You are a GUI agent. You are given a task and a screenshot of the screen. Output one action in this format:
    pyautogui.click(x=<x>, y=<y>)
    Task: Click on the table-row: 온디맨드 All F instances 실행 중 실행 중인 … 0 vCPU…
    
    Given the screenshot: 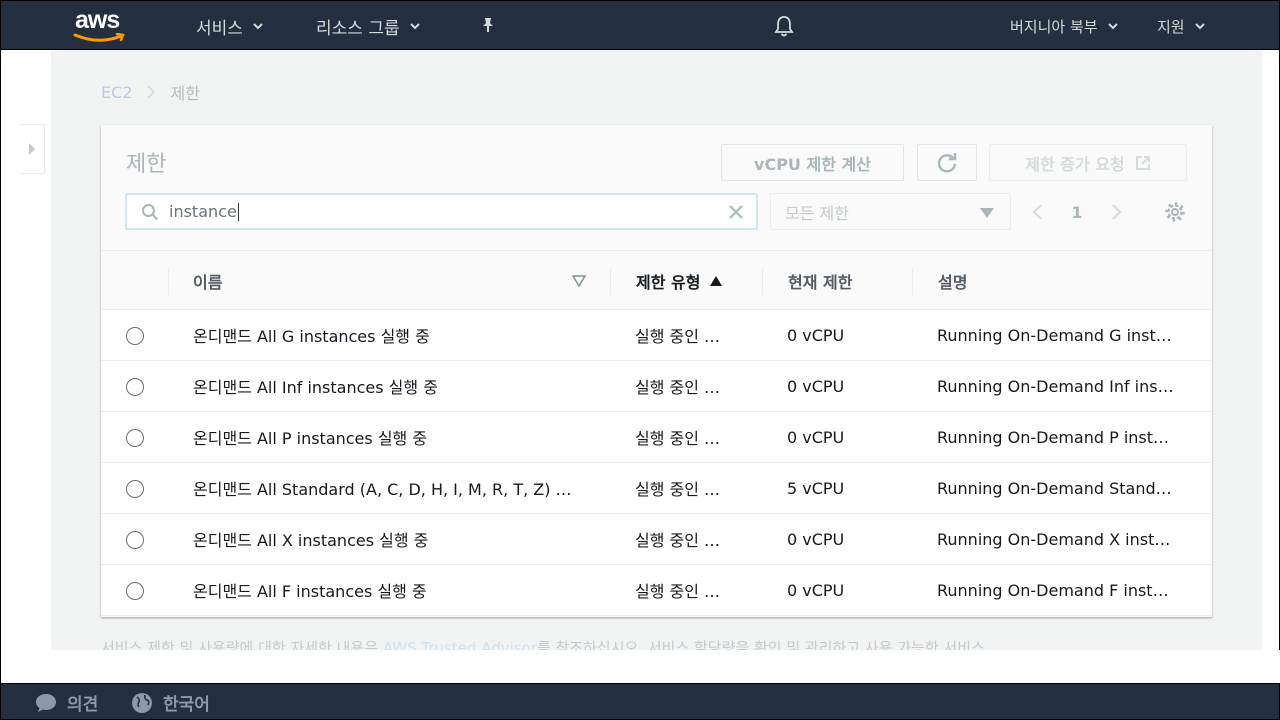 What is the action you would take?
    pyautogui.click(x=656, y=590)
    